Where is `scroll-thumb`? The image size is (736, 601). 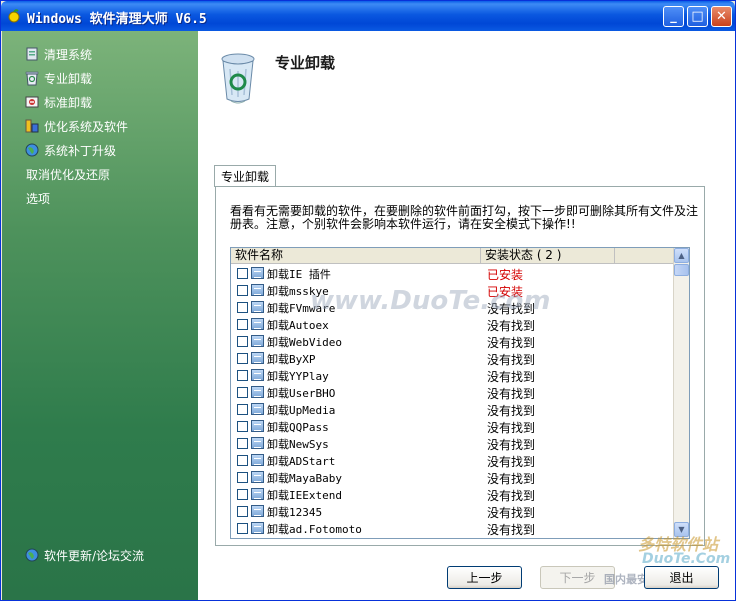 scroll-thumb is located at coordinates (681, 270).